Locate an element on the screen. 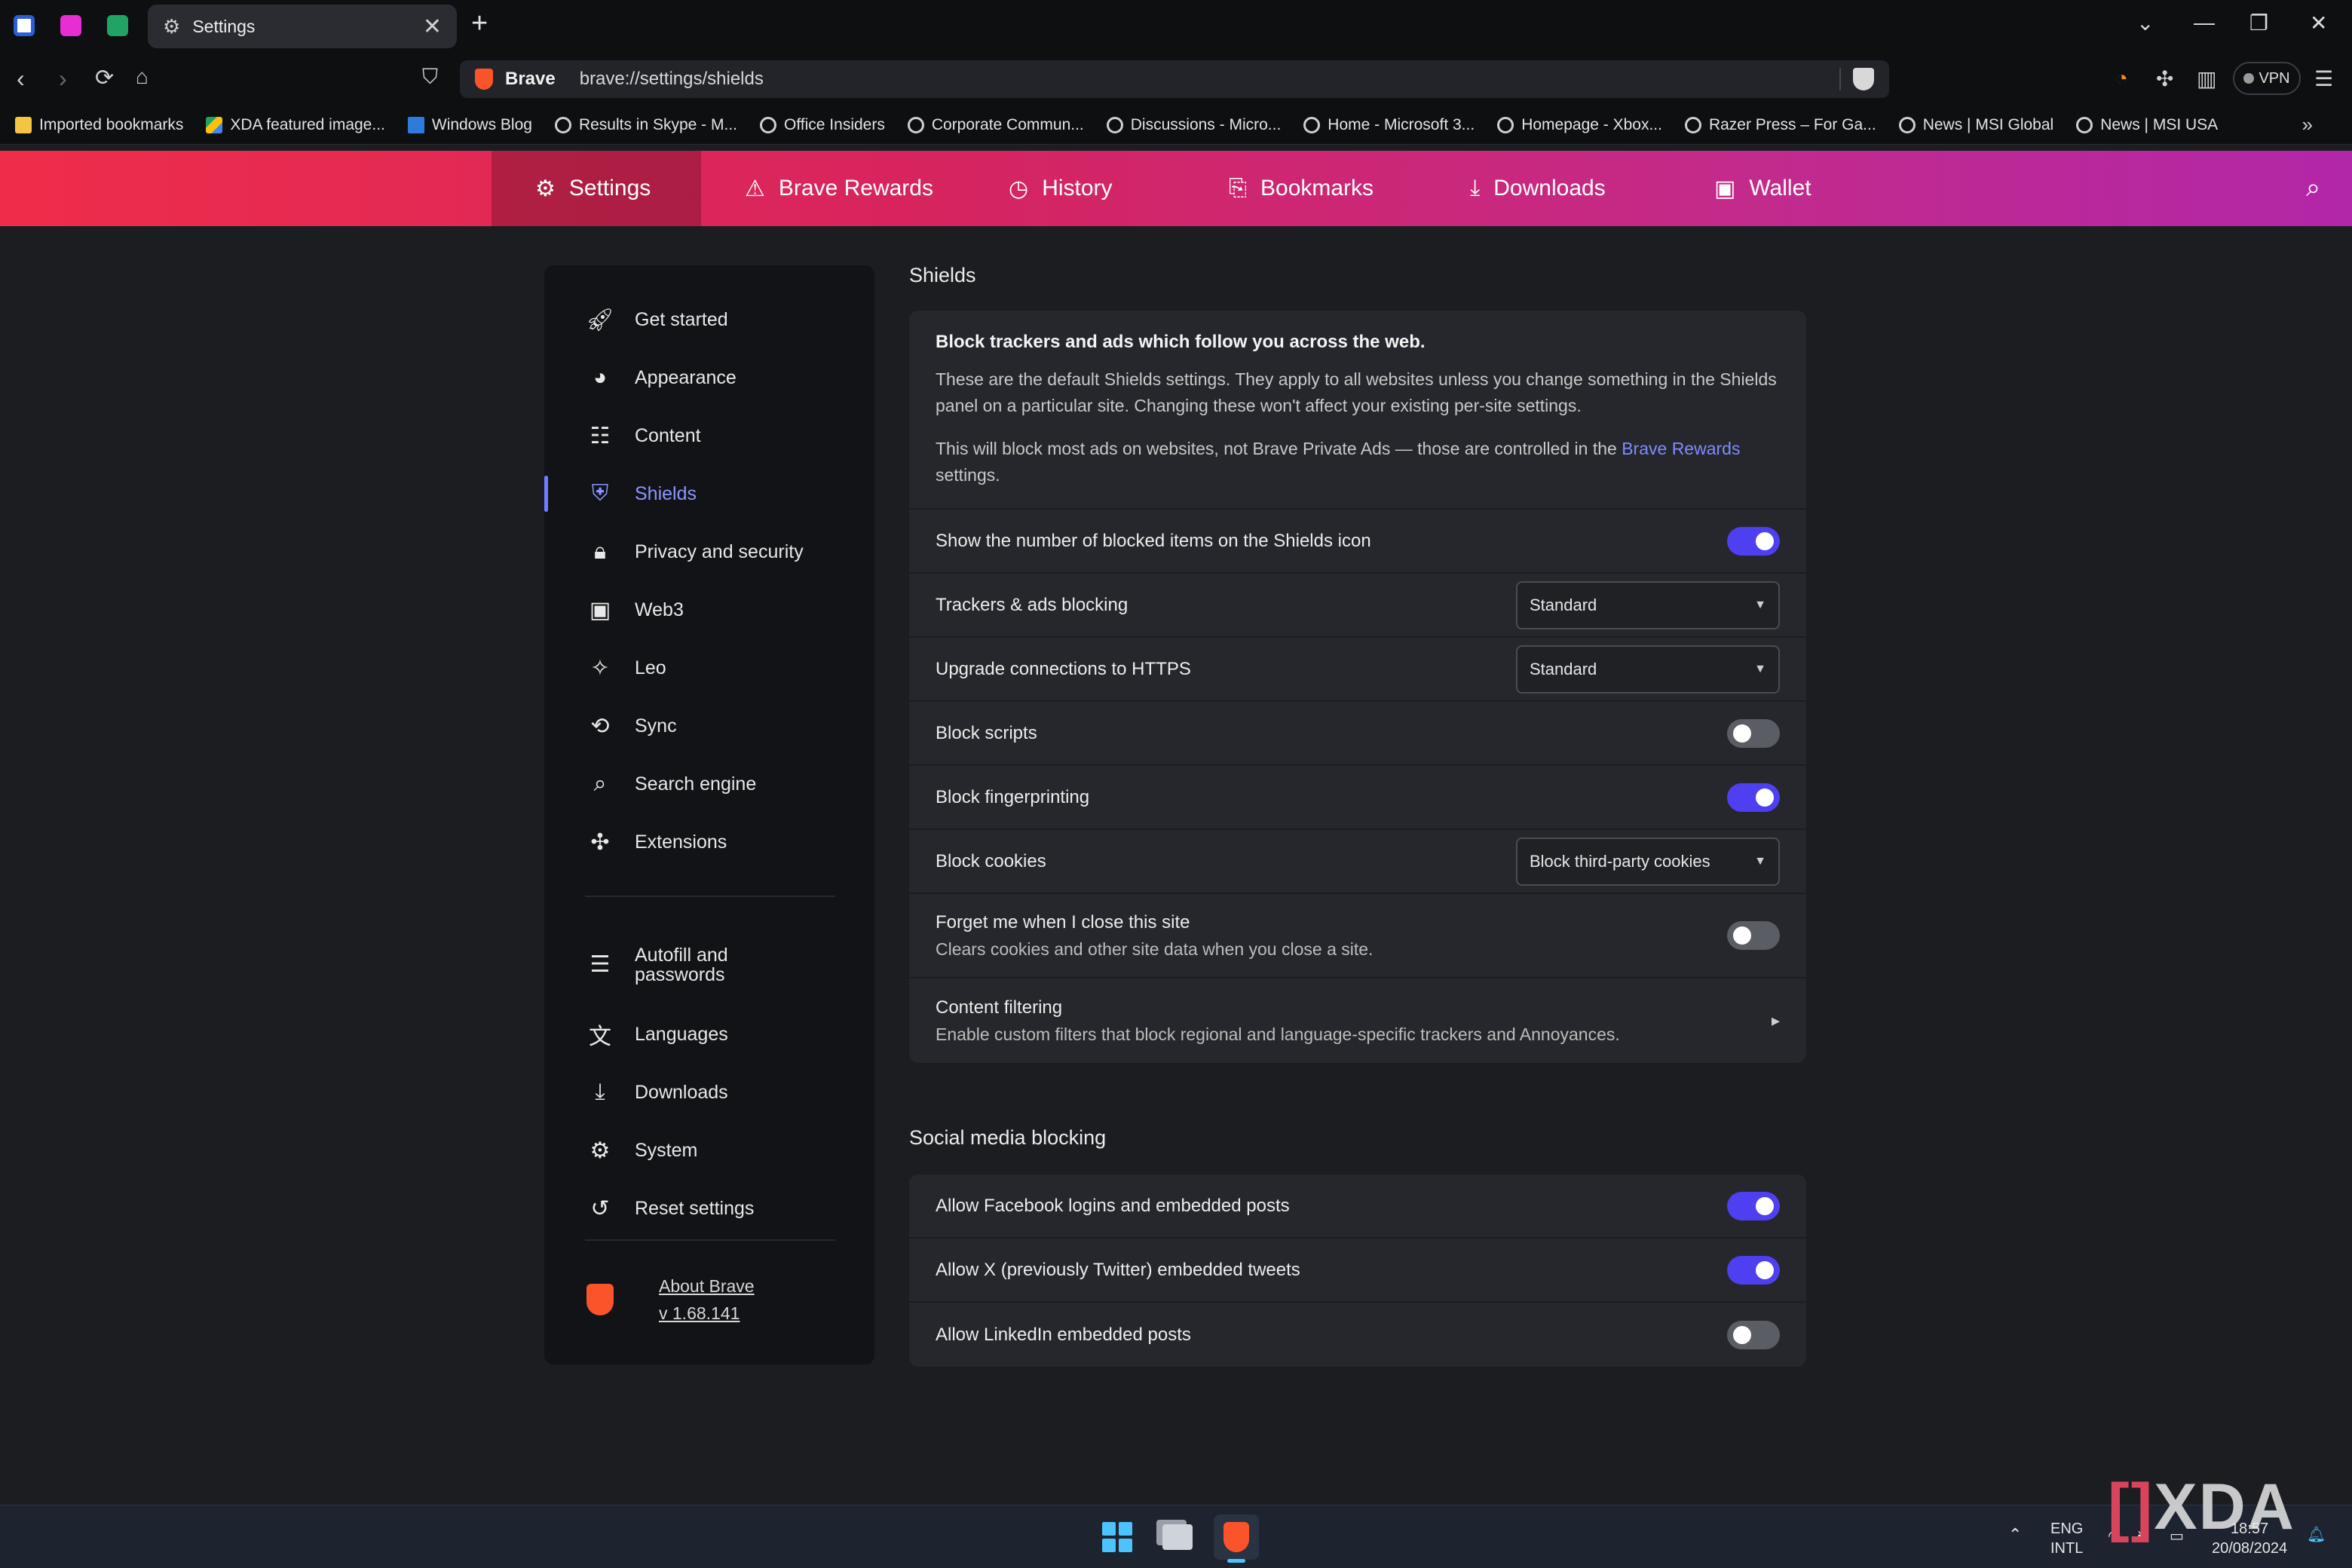 The width and height of the screenshot is (2352, 1568). bookmark-item: News | MSI USA is located at coordinates (2147, 125).